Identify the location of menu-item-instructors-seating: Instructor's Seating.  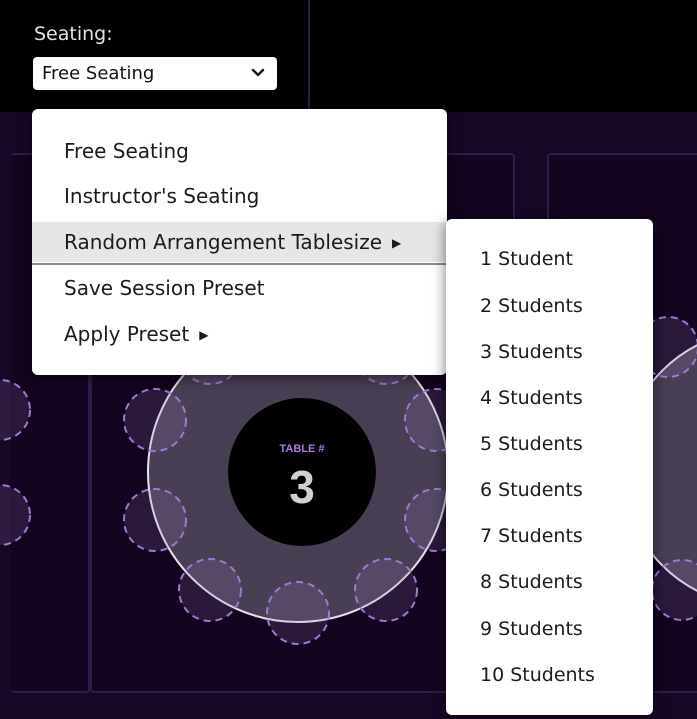
(239, 196).